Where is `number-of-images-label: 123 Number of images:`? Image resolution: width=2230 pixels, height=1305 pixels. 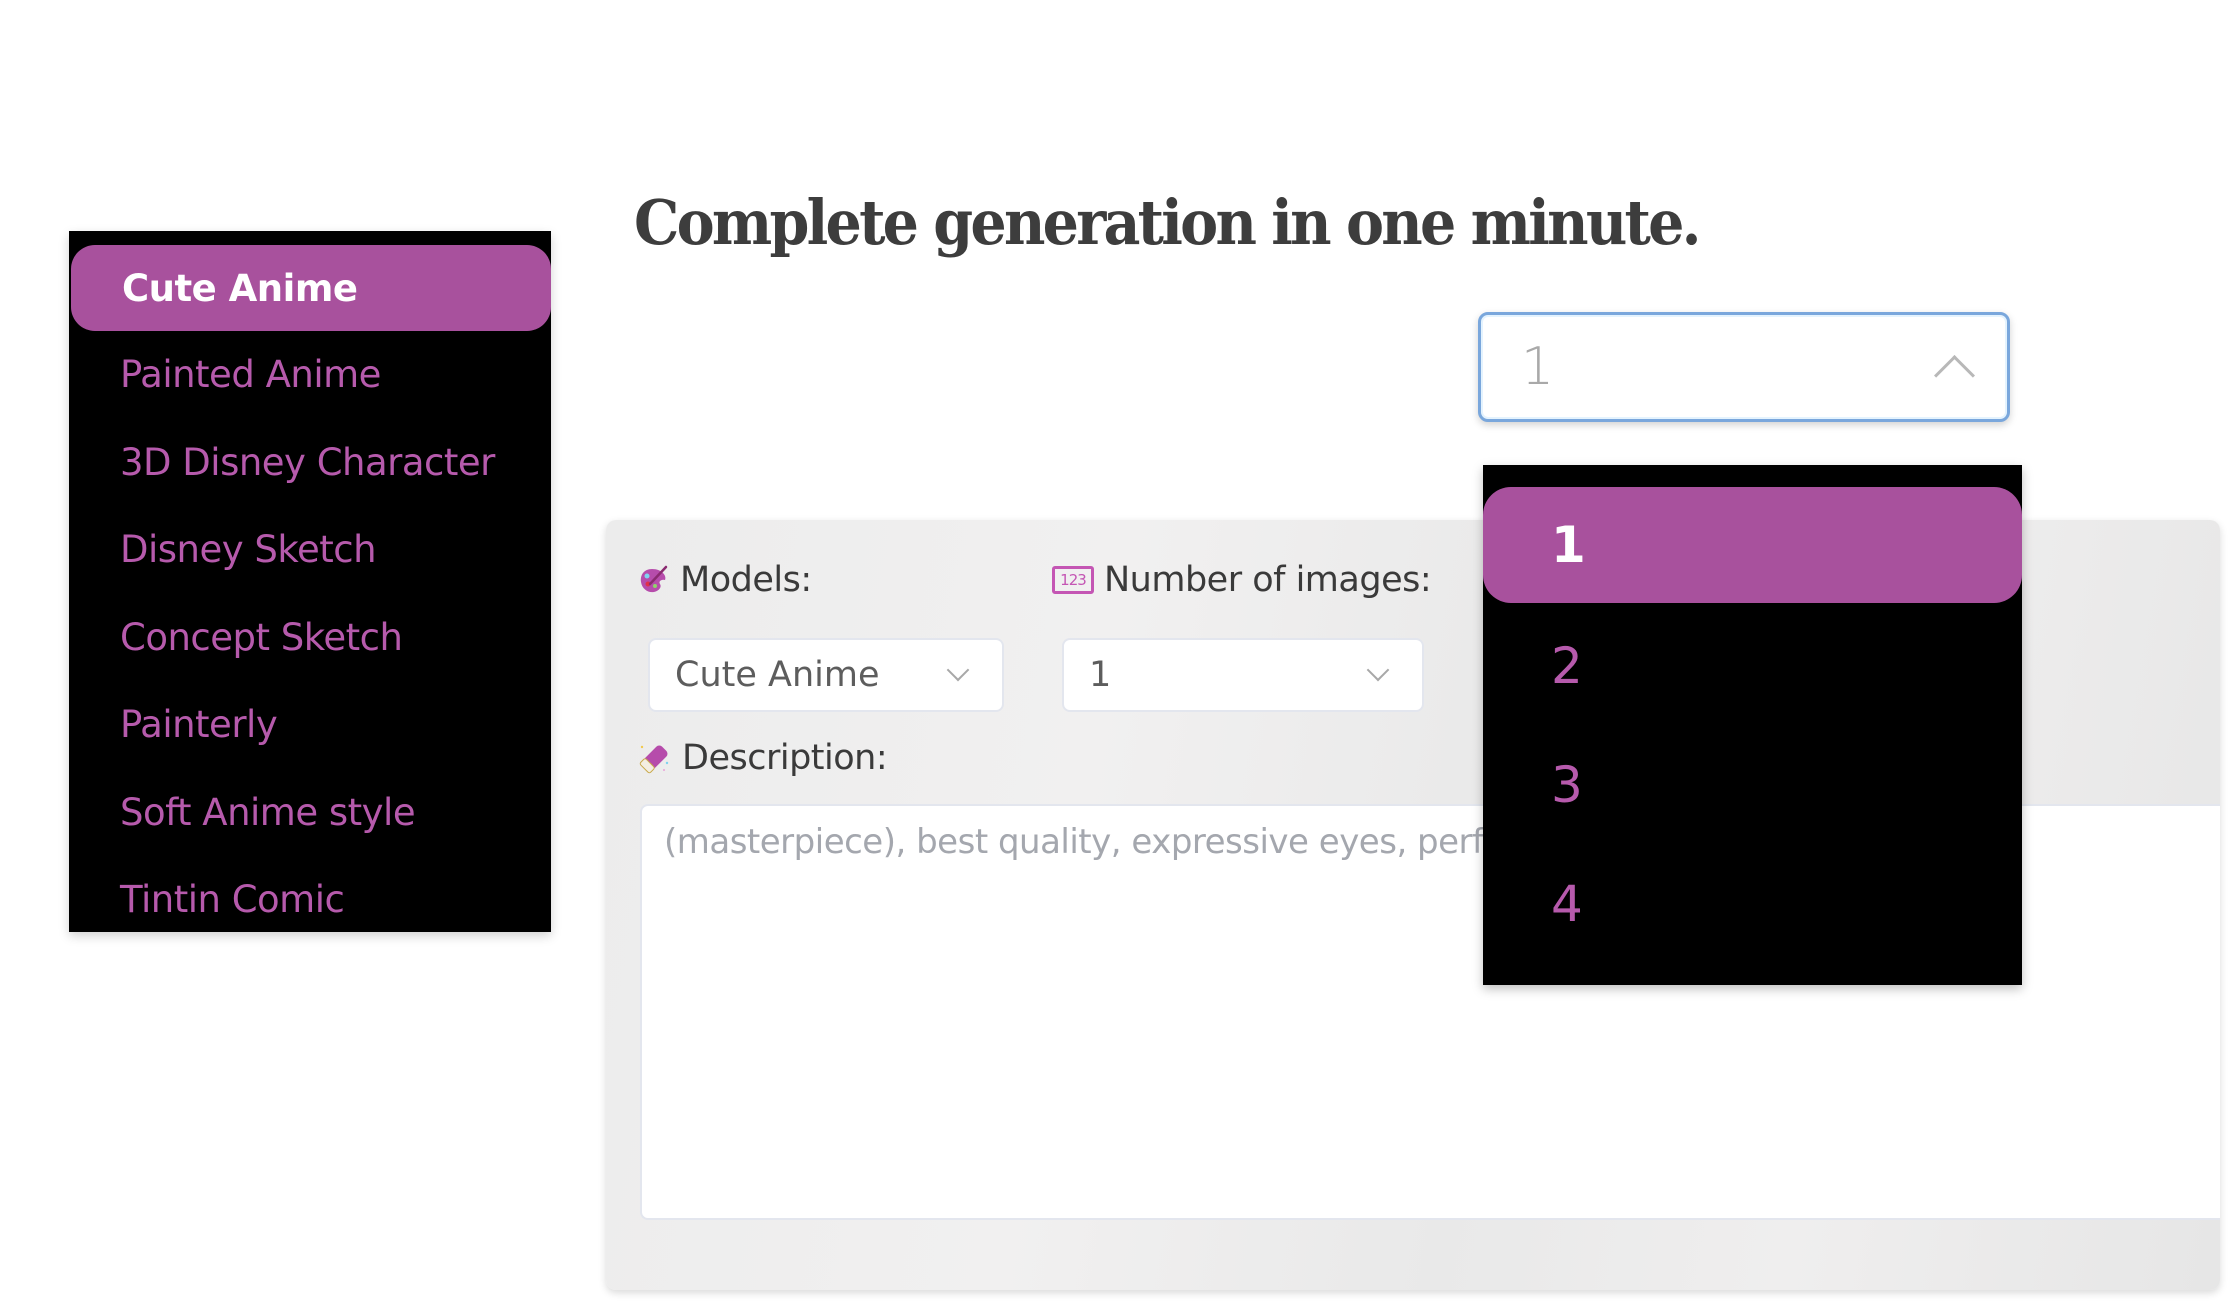
number-of-images-label: 123 Number of images: is located at coordinates (1242, 580).